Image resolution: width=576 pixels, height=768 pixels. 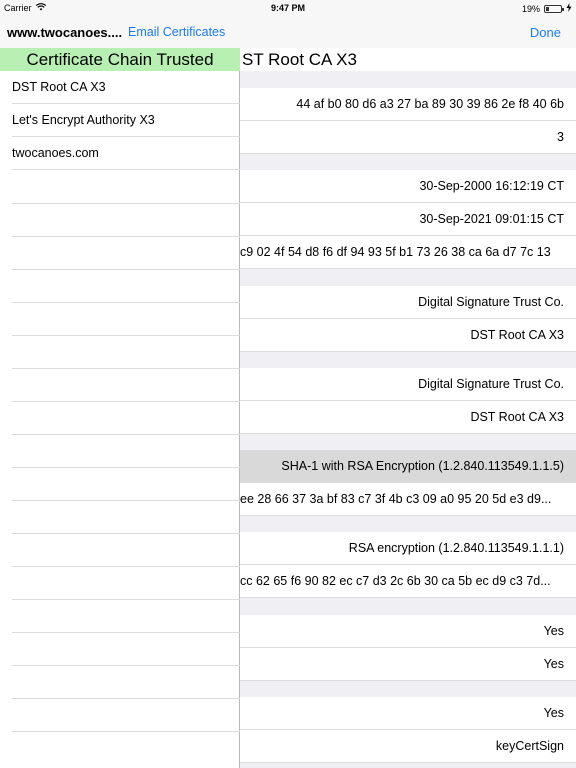 What do you see at coordinates (554, 8) in the screenshot?
I see `battery-icon` at bounding box center [554, 8].